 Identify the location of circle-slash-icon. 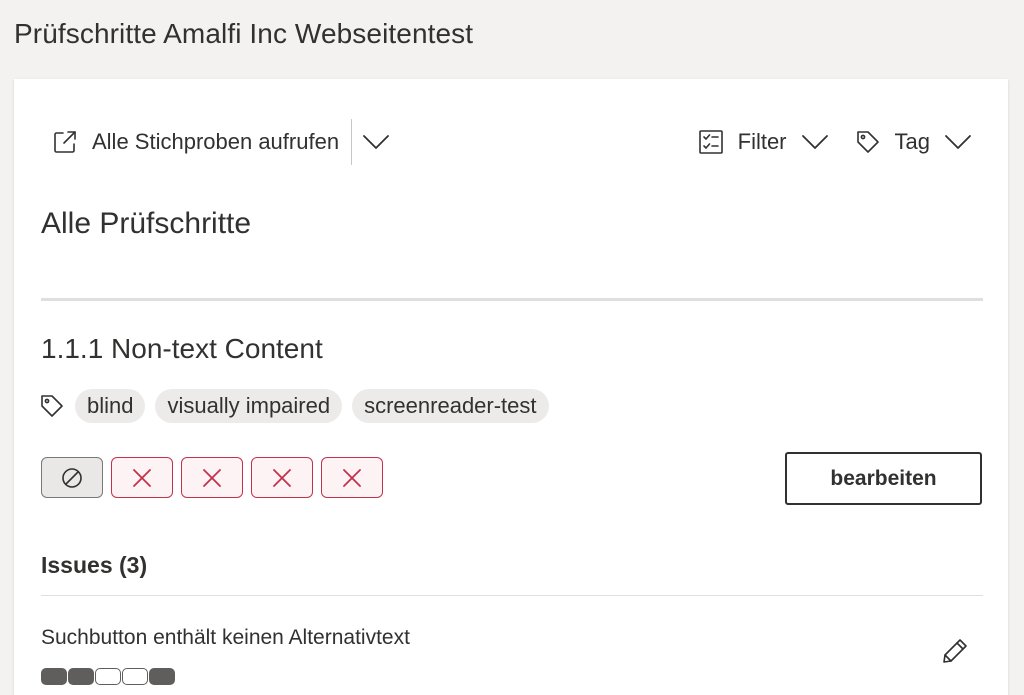
(72, 478).